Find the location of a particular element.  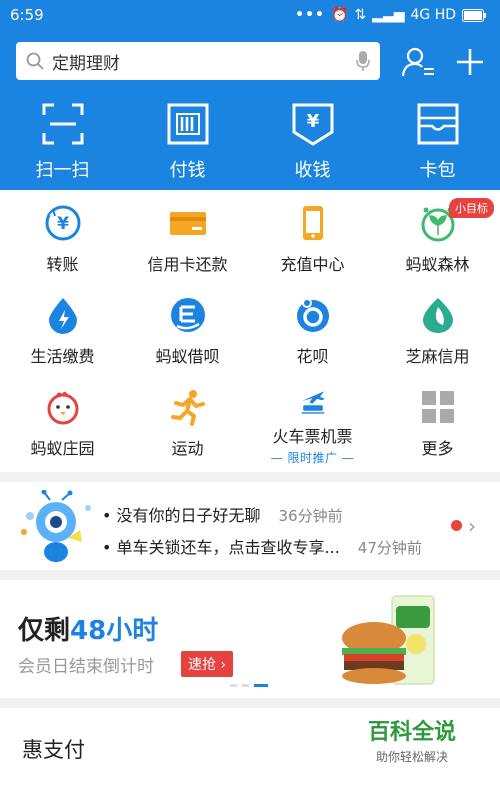

watermark-title: 百科全说 is located at coordinates (411, 732).